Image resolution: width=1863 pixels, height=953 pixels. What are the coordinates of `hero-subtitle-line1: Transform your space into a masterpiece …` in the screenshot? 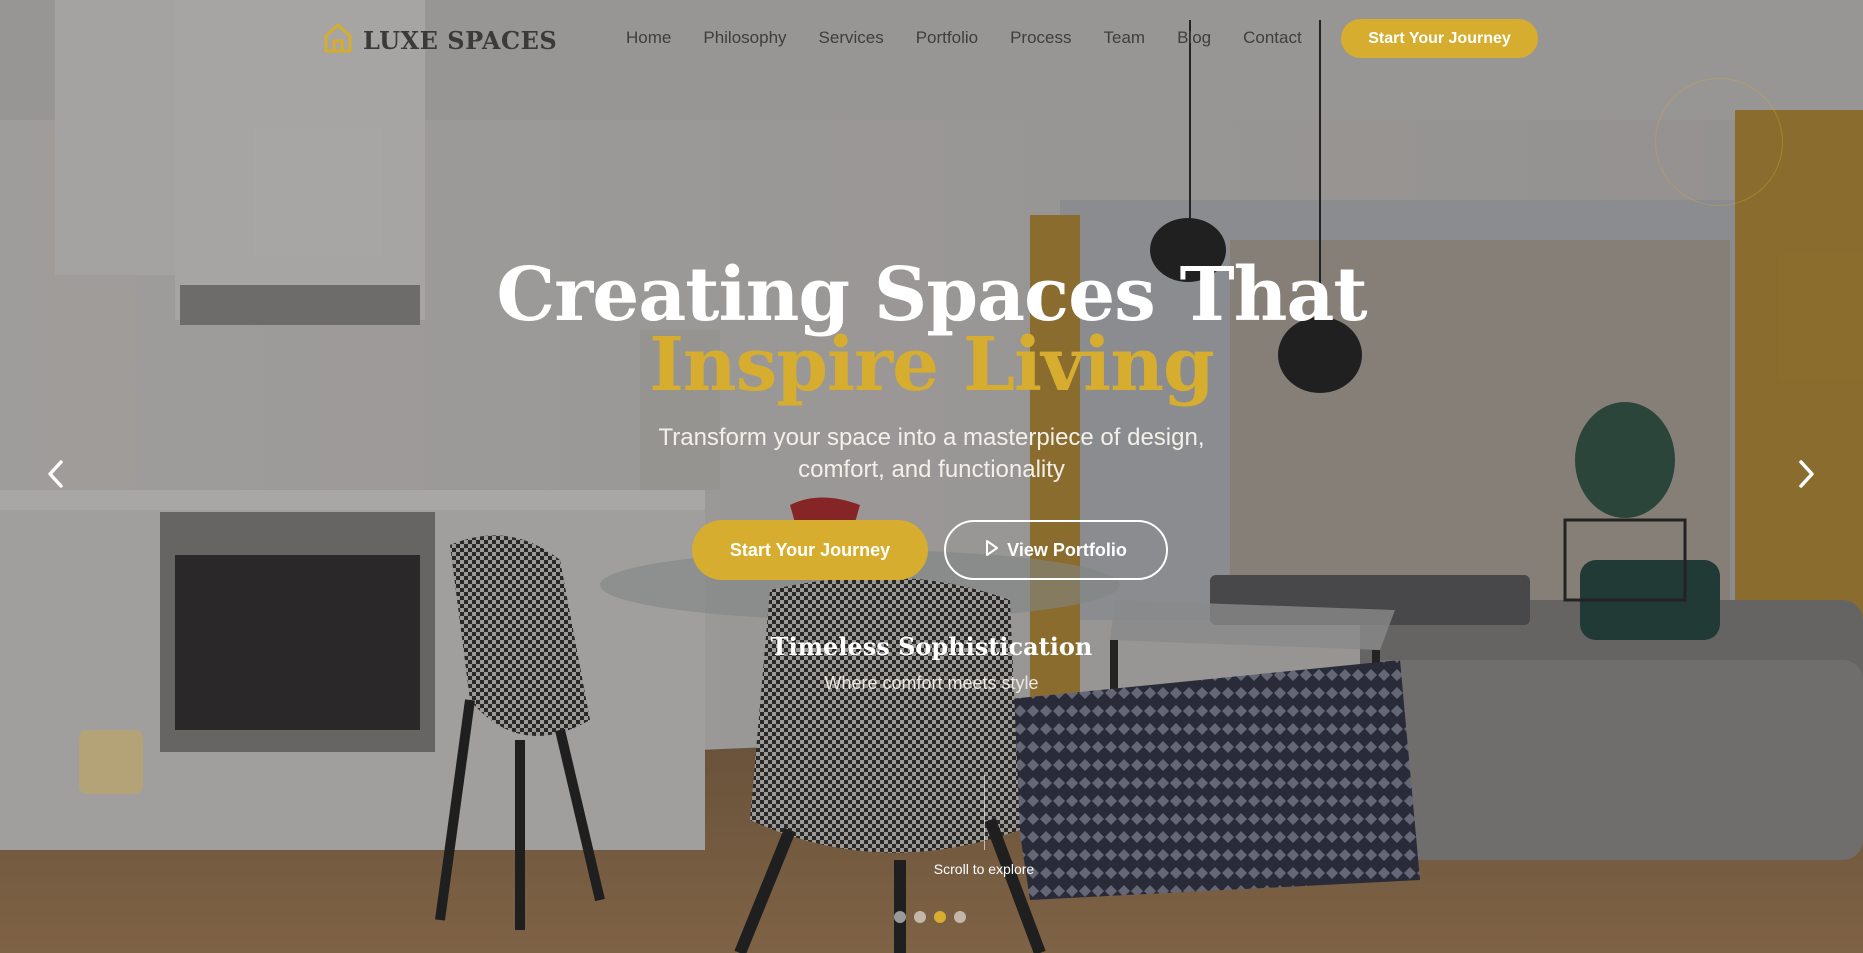 It's located at (931, 437).